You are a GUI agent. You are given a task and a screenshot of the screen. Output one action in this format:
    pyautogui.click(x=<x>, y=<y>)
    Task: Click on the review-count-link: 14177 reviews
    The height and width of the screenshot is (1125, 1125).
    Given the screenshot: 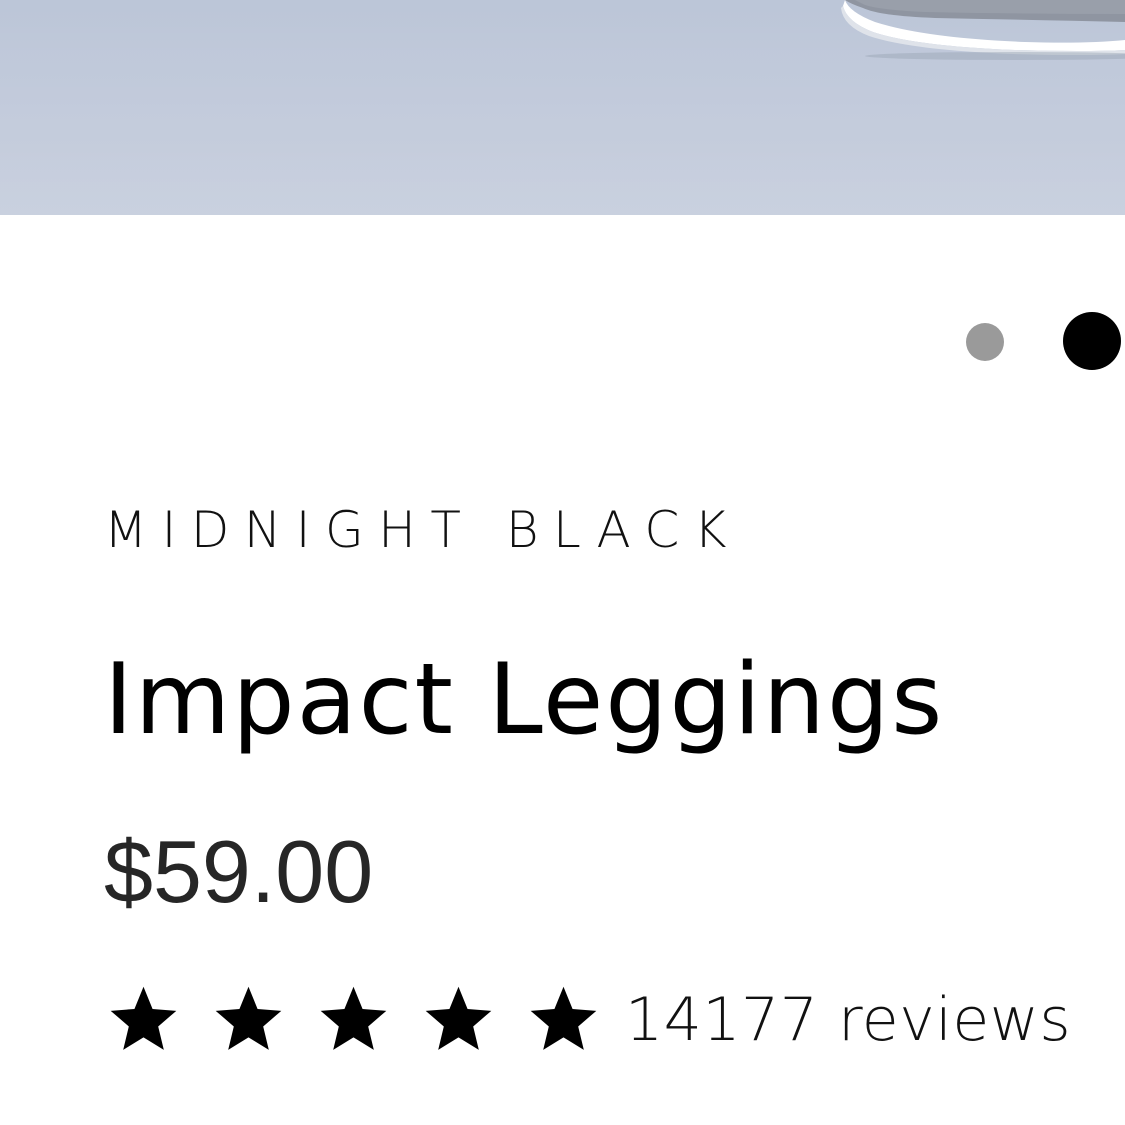 What is the action you would take?
    pyautogui.click(x=848, y=1020)
    